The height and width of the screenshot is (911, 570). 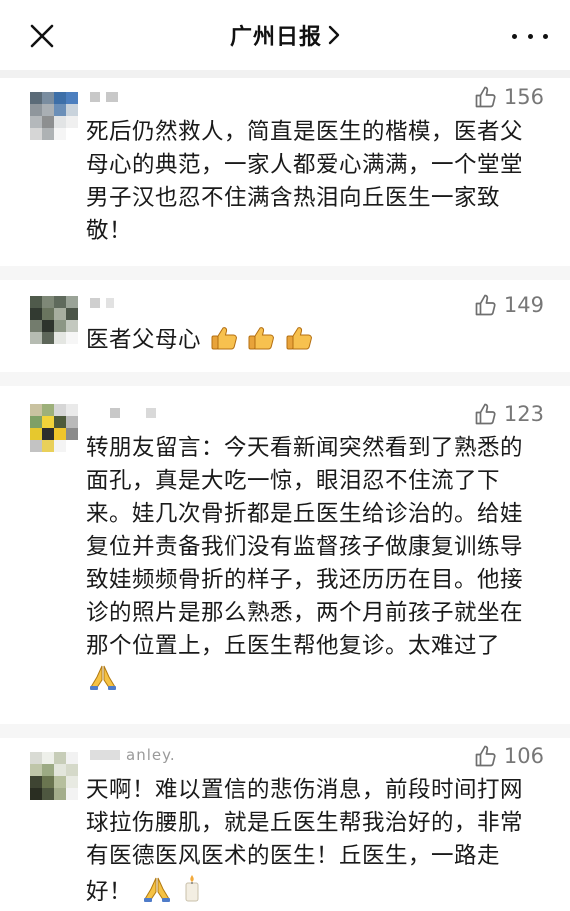 What do you see at coordinates (523, 414) in the screenshot?
I see `like-count: 123` at bounding box center [523, 414].